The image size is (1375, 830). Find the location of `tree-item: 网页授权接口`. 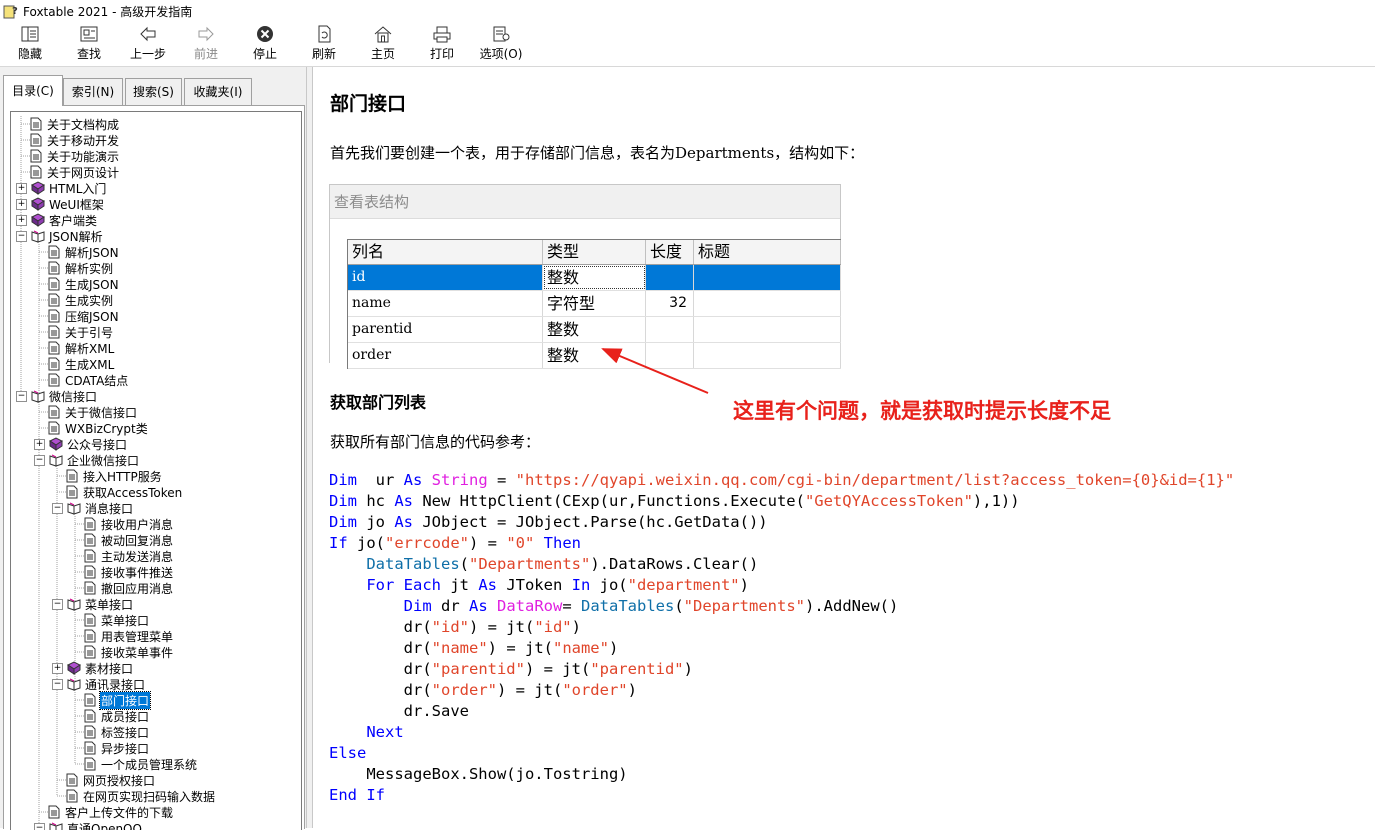

tree-item: 网页授权接口 is located at coordinates (104, 780).